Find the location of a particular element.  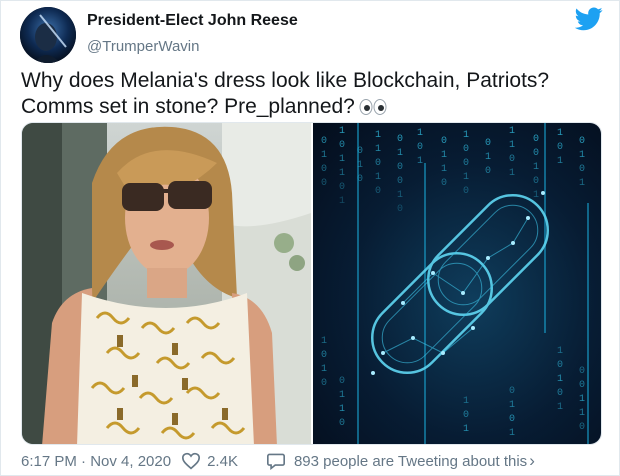

speech-bubble-icon is located at coordinates (276, 461).